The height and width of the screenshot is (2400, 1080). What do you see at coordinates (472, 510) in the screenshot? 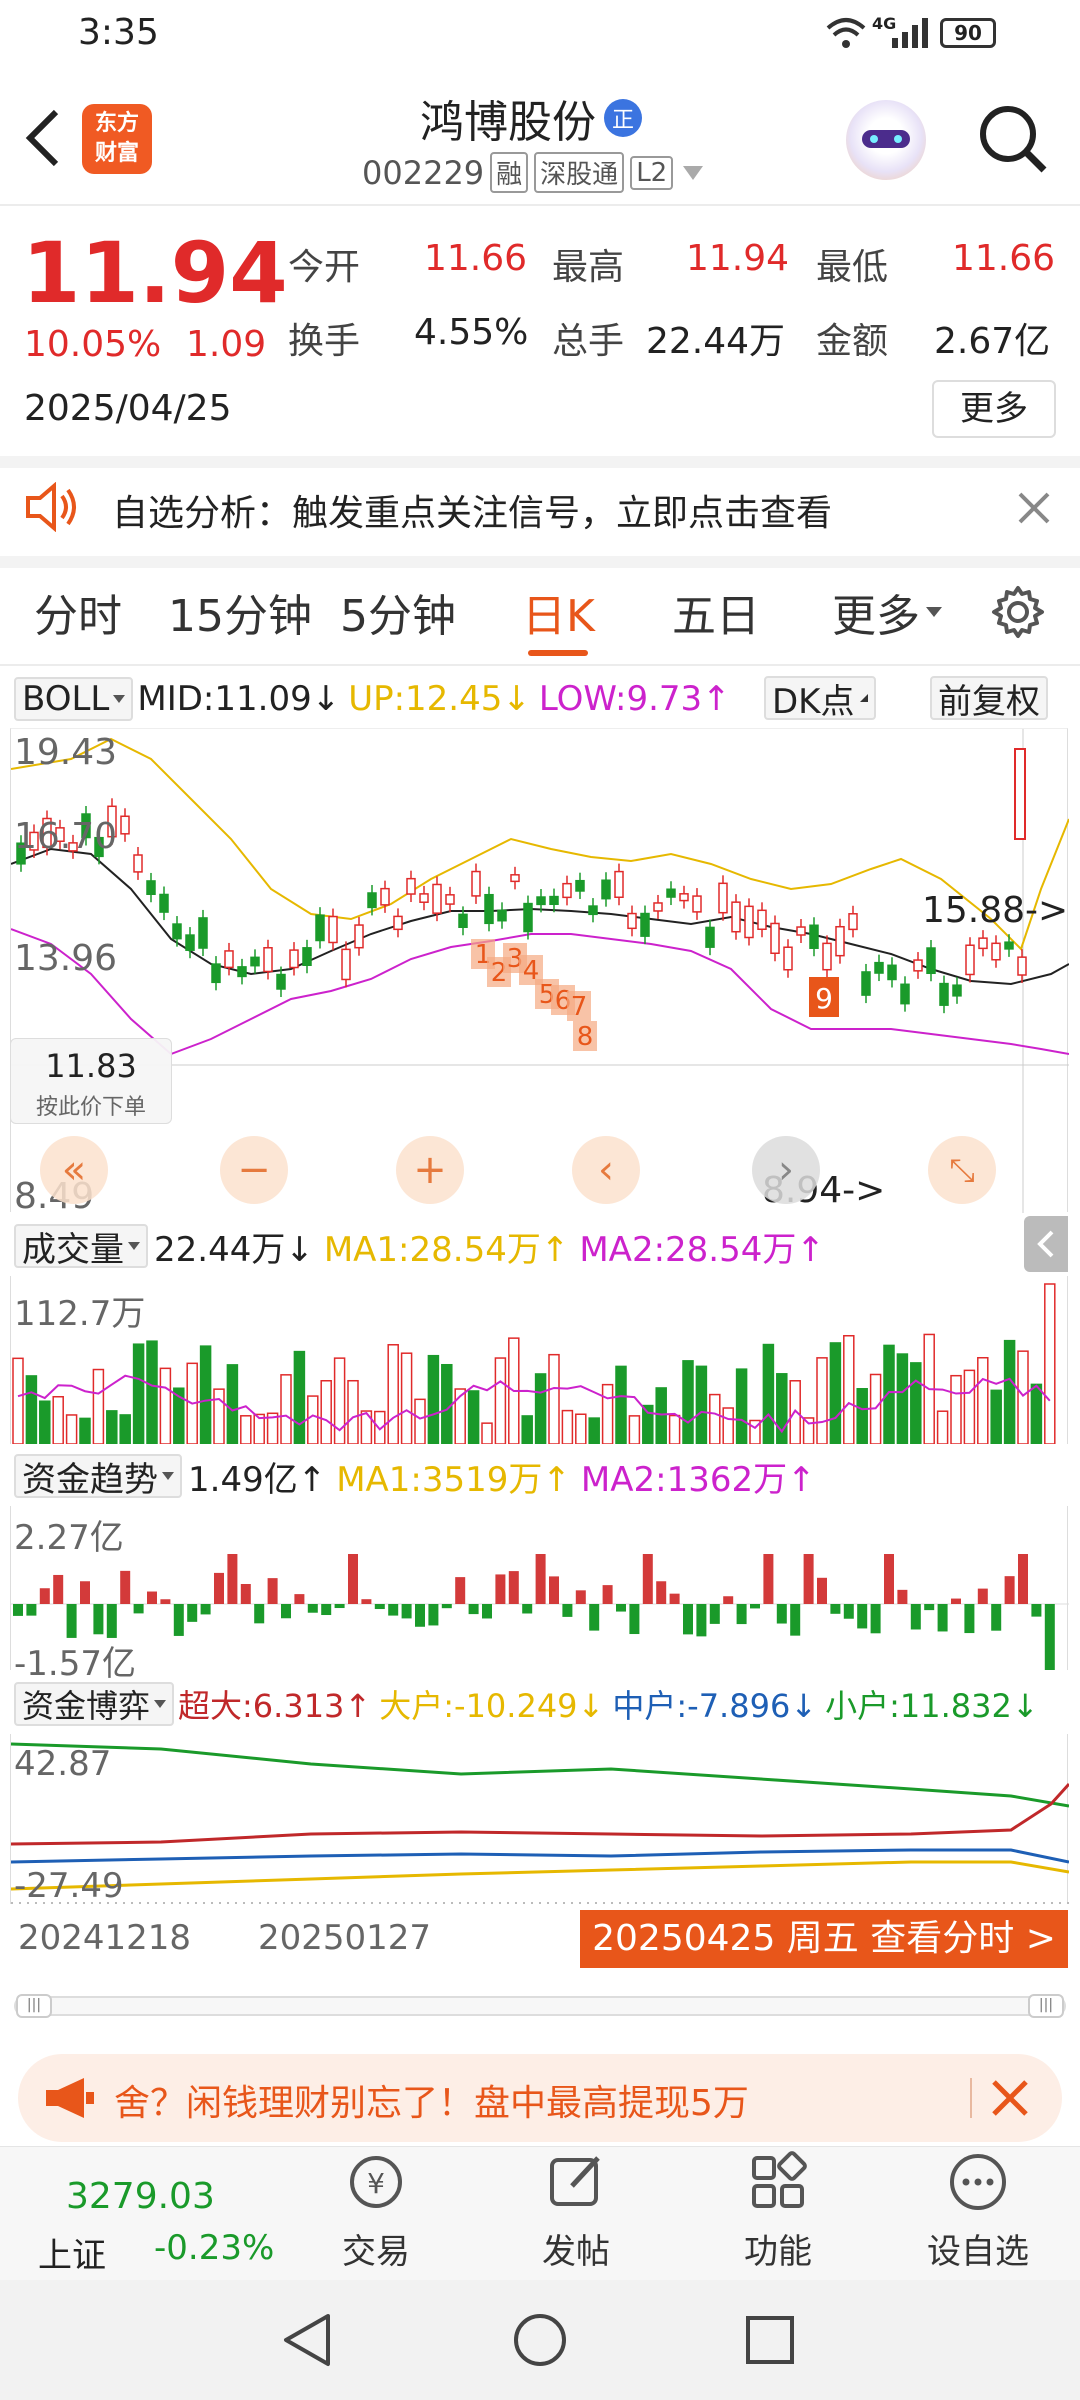
I see `signal-banner: 自选分析：触发重点关注信号，立即点击查看` at bounding box center [472, 510].